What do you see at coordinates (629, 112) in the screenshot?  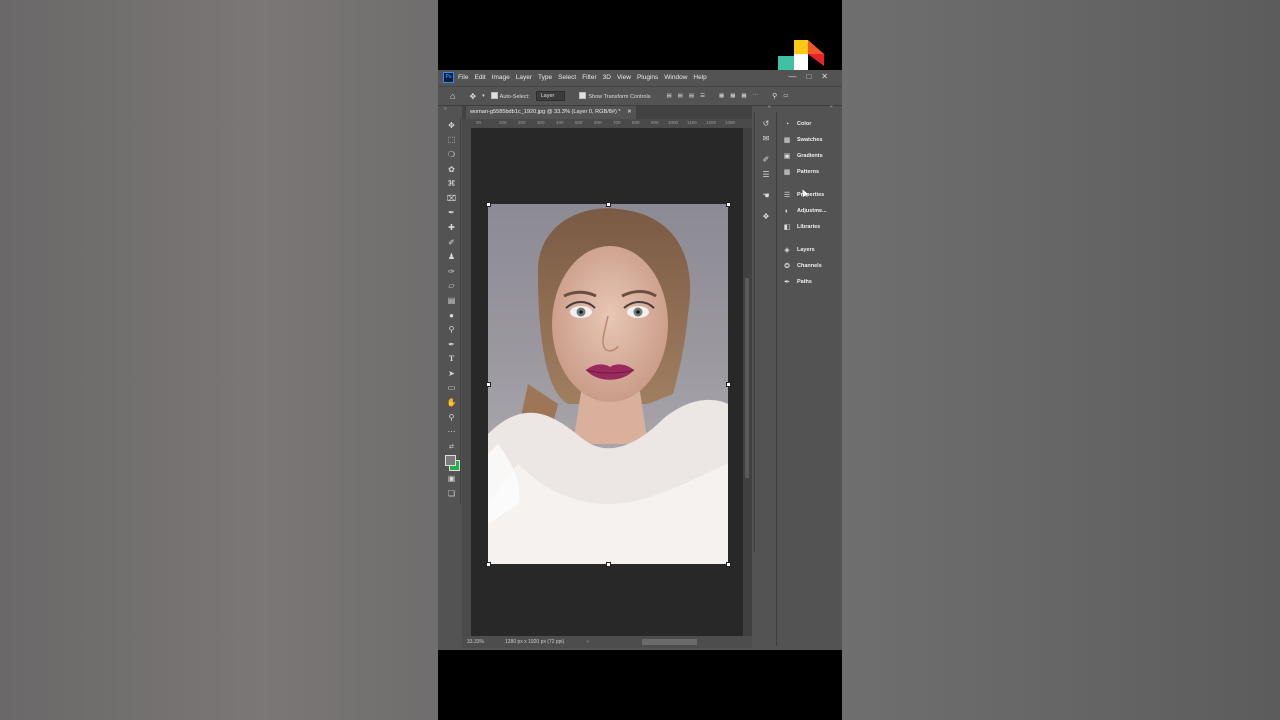 I see `close-tab-icon: ✕` at bounding box center [629, 112].